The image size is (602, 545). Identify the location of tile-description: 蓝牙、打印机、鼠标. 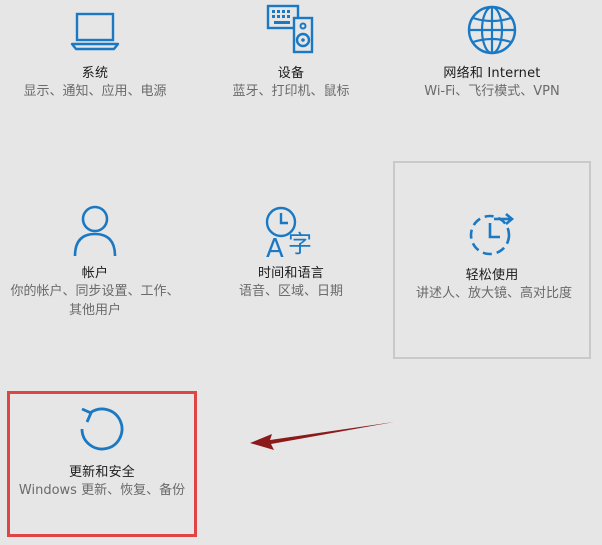
(291, 91).